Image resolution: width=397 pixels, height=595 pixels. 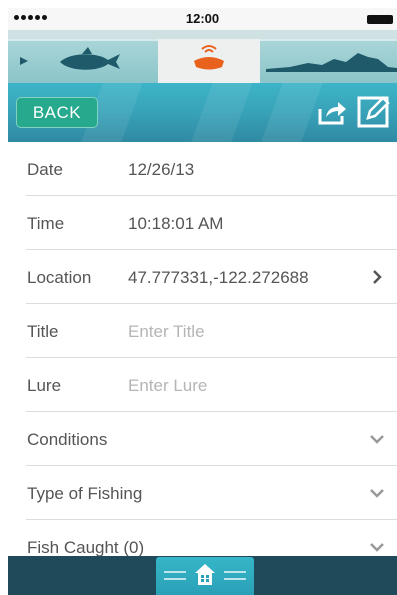 I want to click on chevron-right-icon, so click(x=377, y=277).